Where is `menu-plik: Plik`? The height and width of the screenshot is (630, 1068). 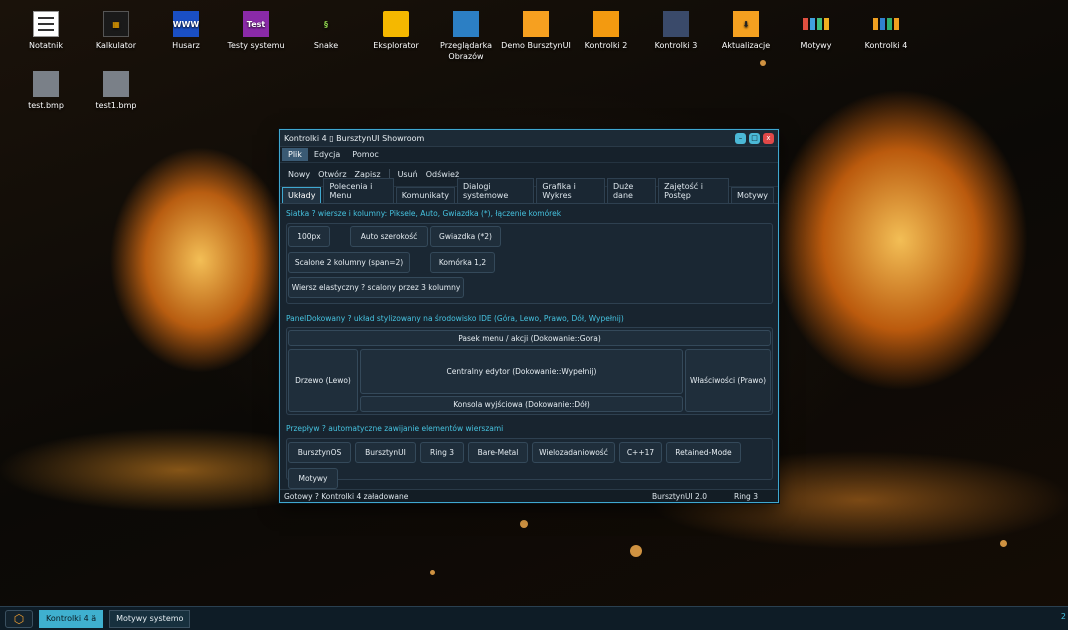
menu-plik: Plik is located at coordinates (295, 154).